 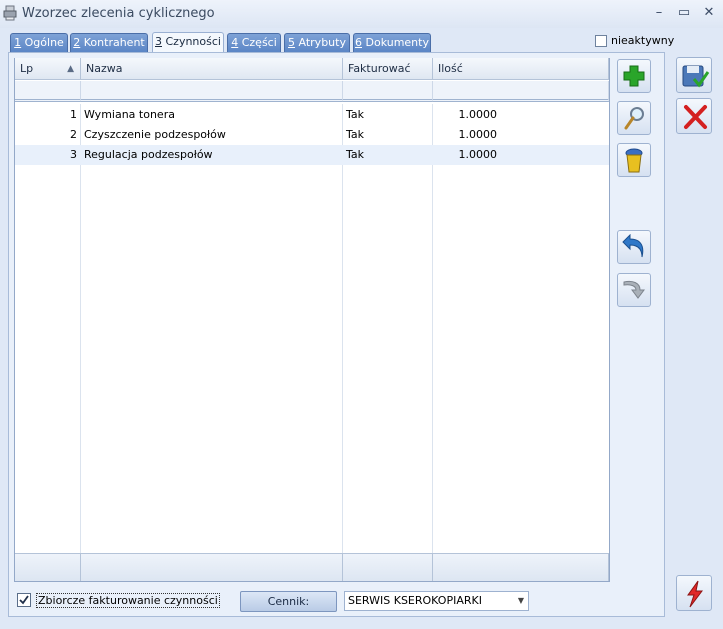 I want to click on move-up-icon, so click(x=633, y=246).